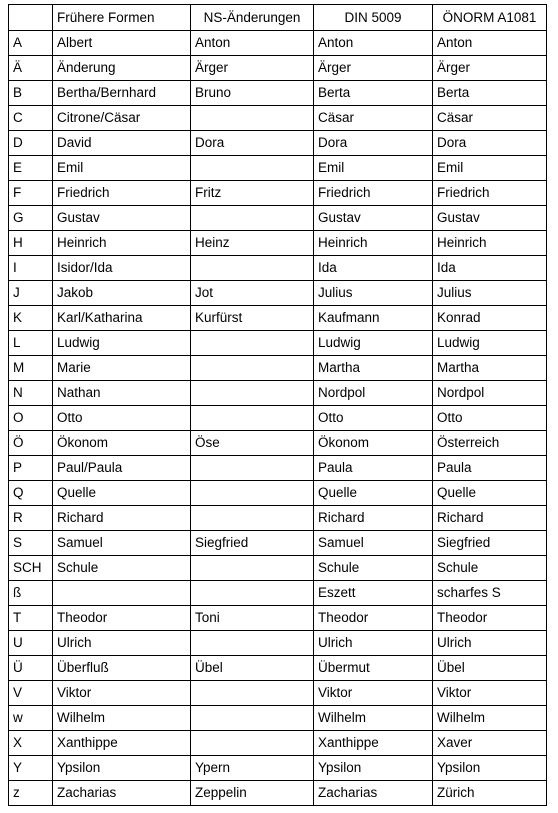 The image size is (558, 813). I want to click on letter-cell: X, so click(30, 743).